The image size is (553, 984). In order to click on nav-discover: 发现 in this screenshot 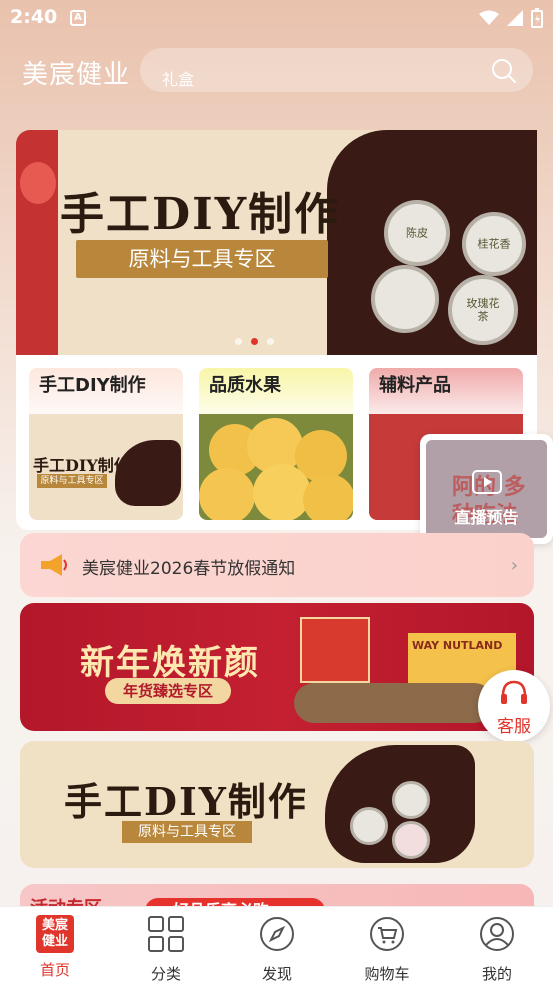, I will do `click(277, 949)`.